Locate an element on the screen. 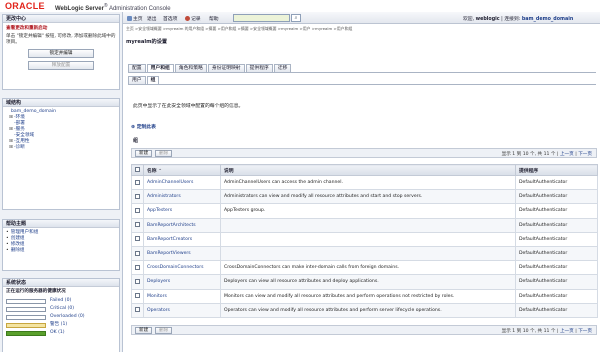  select-all-checkbox is located at coordinates (137, 169).